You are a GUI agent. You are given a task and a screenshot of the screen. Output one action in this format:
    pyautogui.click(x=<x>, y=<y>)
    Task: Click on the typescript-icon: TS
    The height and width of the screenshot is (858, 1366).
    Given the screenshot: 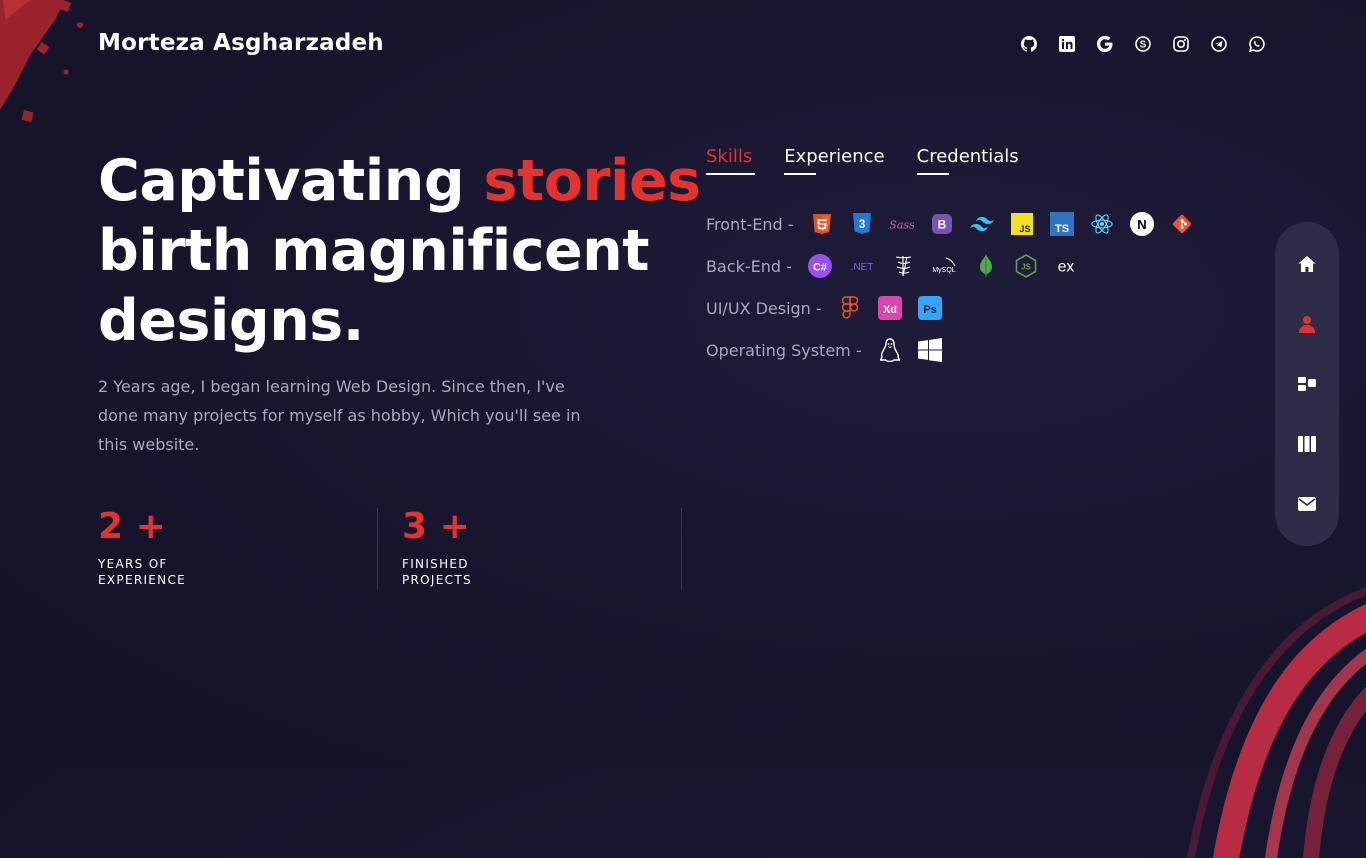 What is the action you would take?
    pyautogui.click(x=1061, y=224)
    